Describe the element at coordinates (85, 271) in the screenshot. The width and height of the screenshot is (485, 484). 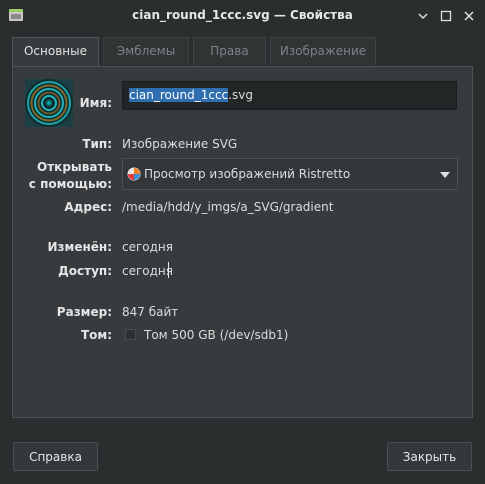
I see `accessed-label: Доступ:` at that location.